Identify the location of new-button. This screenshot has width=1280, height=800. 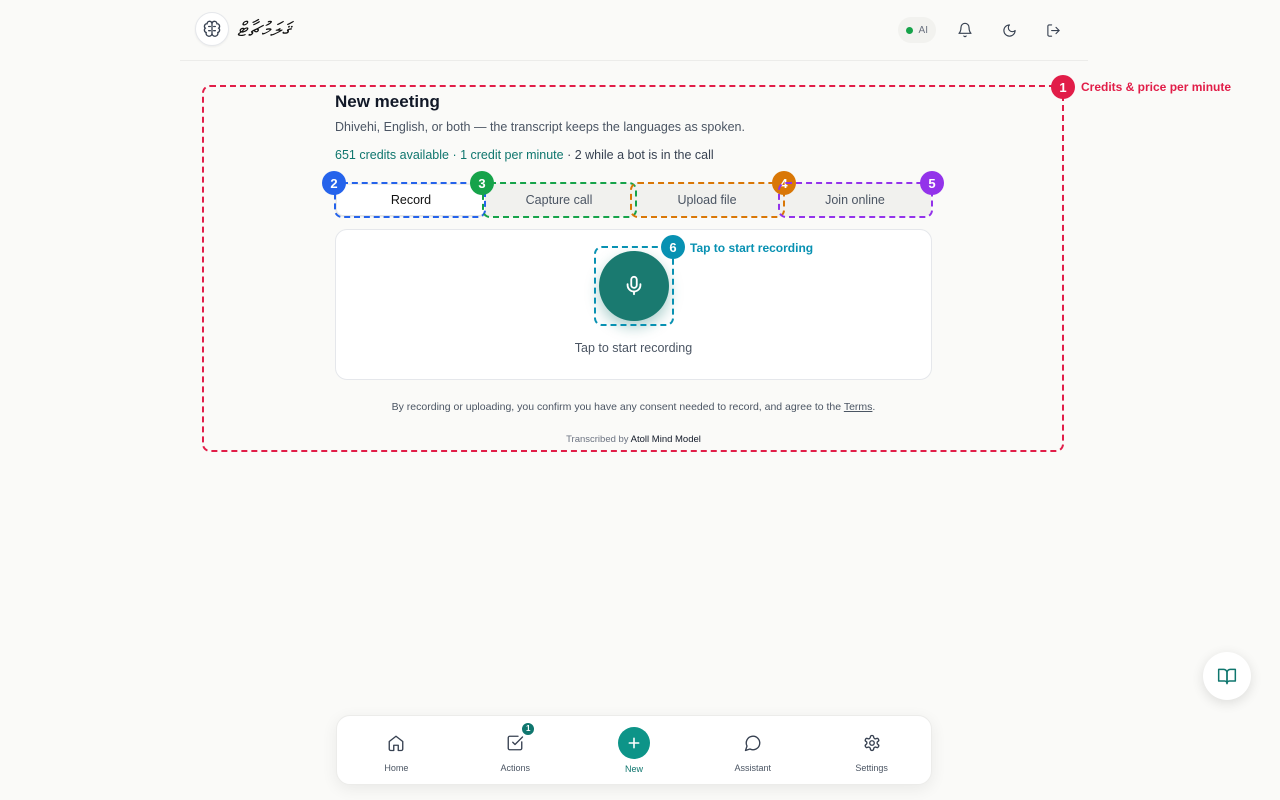
(633, 742).